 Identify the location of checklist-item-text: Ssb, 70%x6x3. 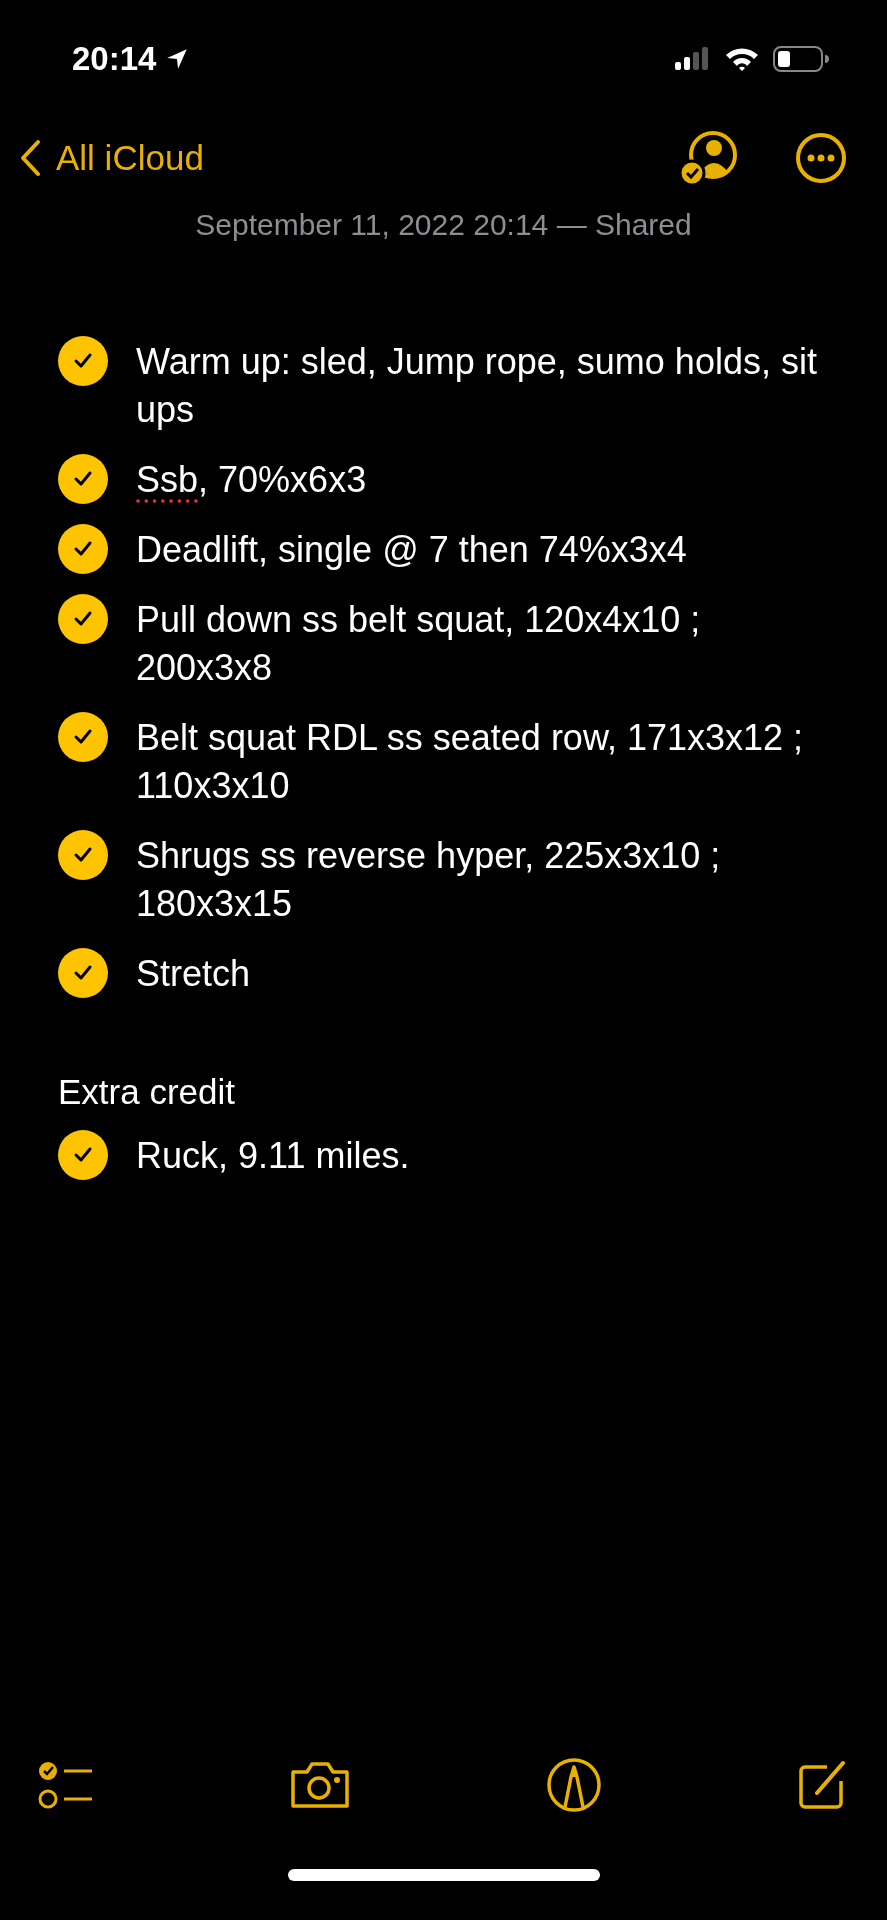
(251, 480).